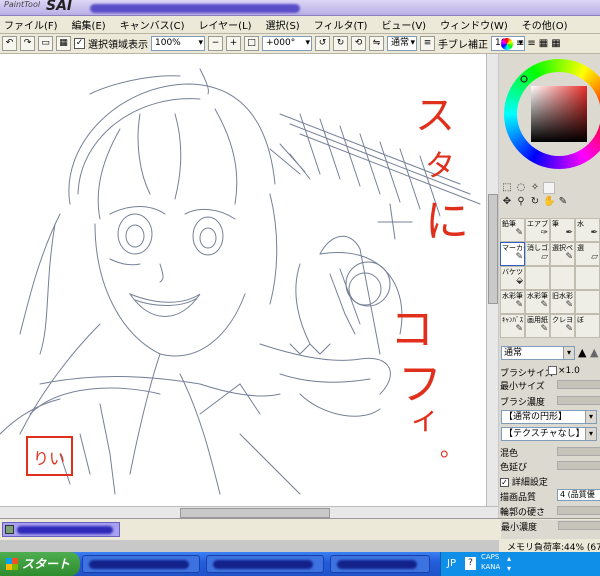 This screenshot has height=576, width=600. I want to click on color-wheel, so click(552, 114).